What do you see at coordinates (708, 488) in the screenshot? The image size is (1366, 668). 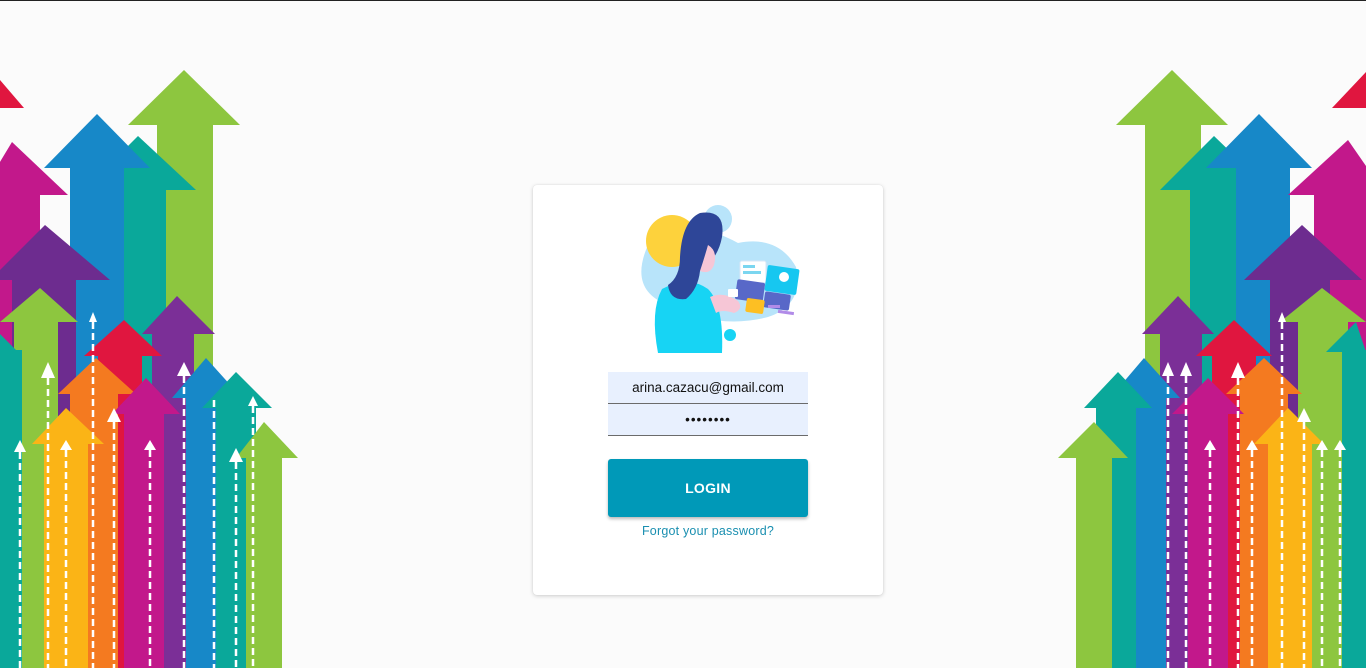 I see `login-button: LOGIN` at bounding box center [708, 488].